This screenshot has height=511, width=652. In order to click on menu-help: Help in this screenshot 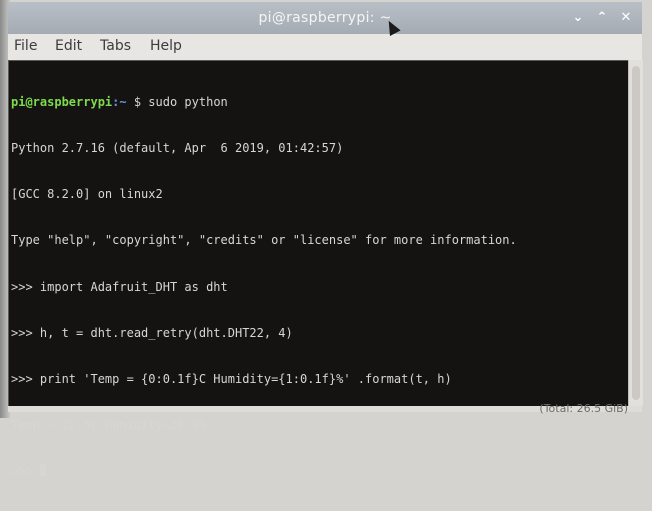, I will do `click(166, 46)`.